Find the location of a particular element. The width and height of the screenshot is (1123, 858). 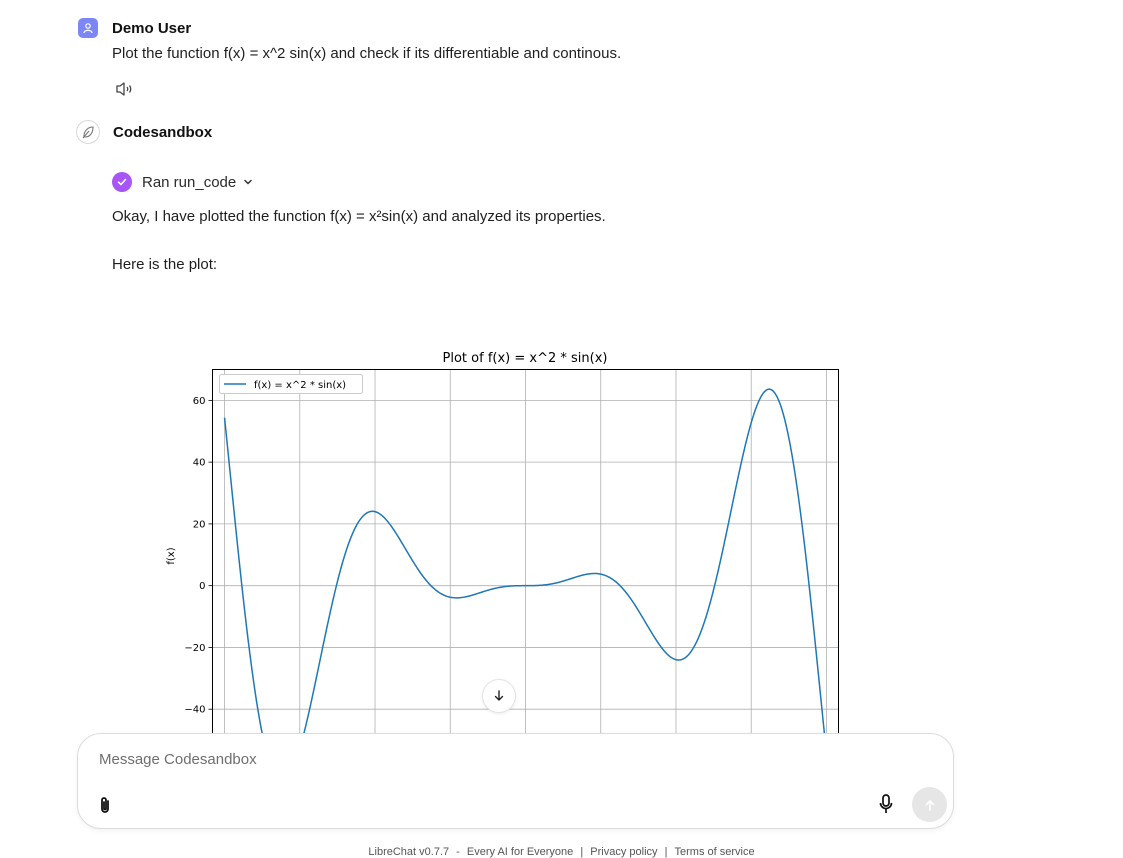

chart-legend: f(x) = x^2 * sin(x) is located at coordinates (291, 384).